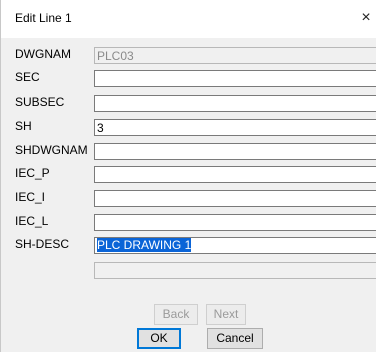 The height and width of the screenshot is (352, 376). Describe the element at coordinates (235, 103) in the screenshot. I see `subsec-field` at that location.